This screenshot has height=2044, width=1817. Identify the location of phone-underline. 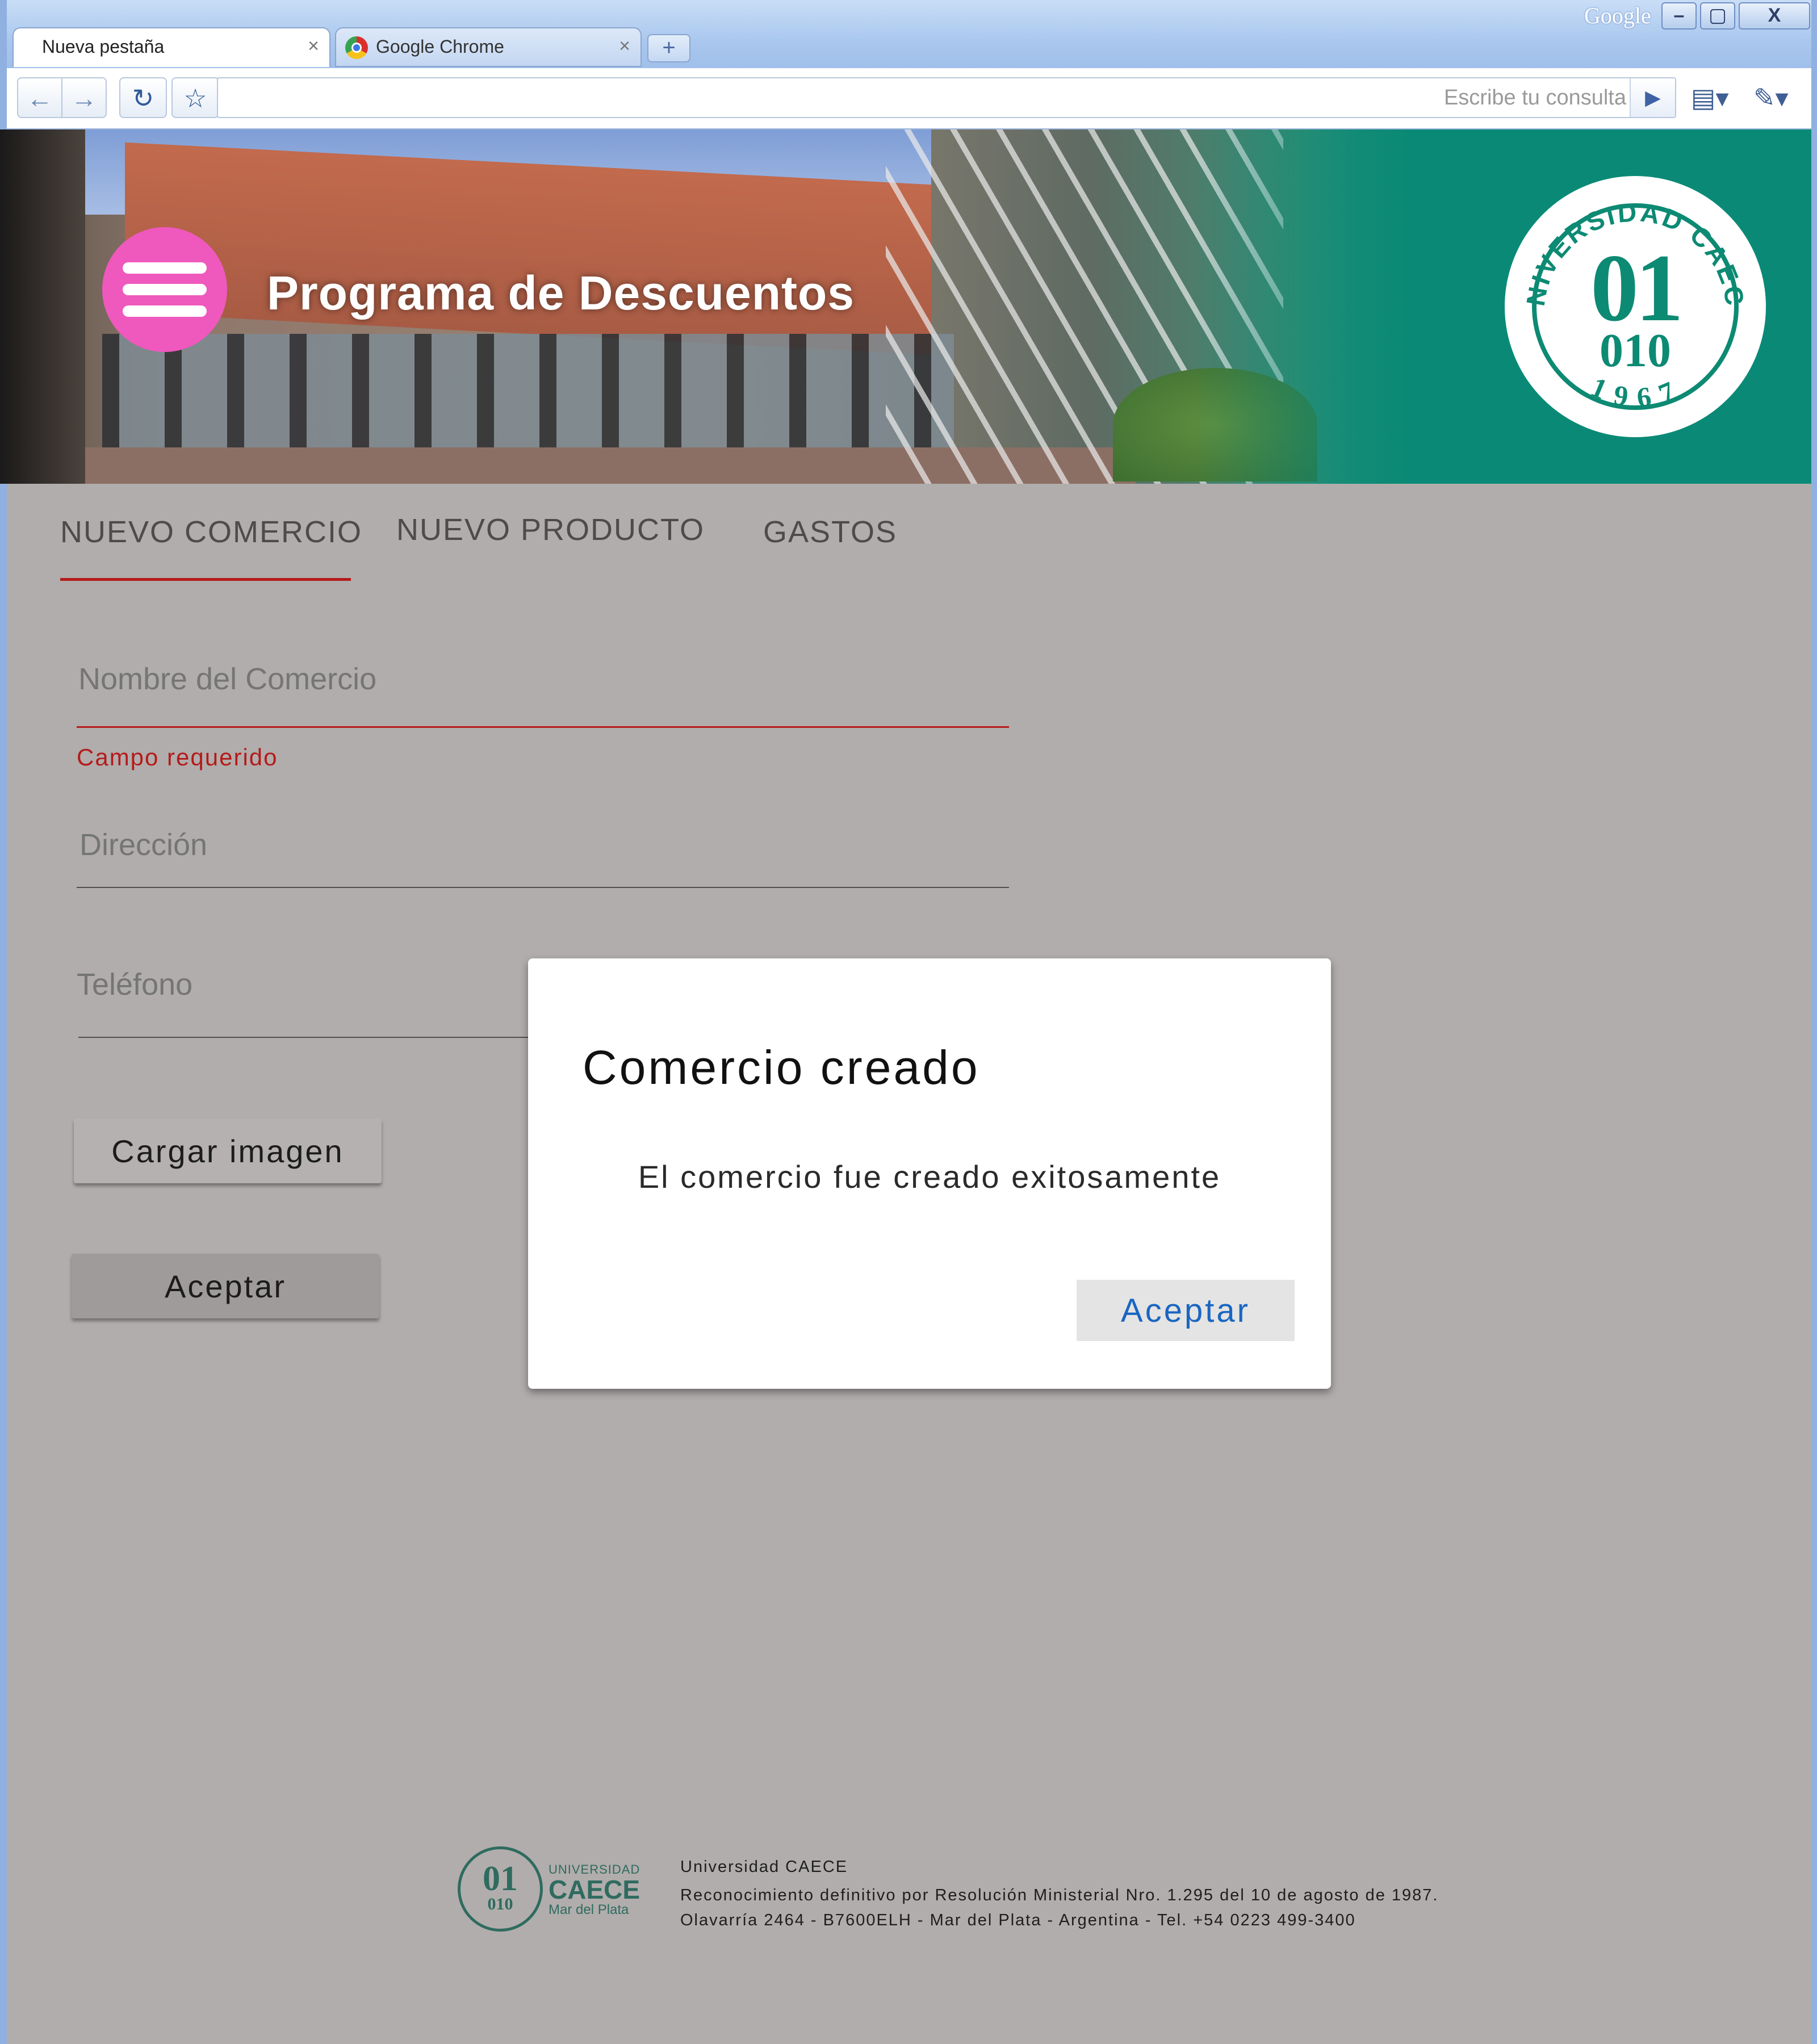
(306, 1037).